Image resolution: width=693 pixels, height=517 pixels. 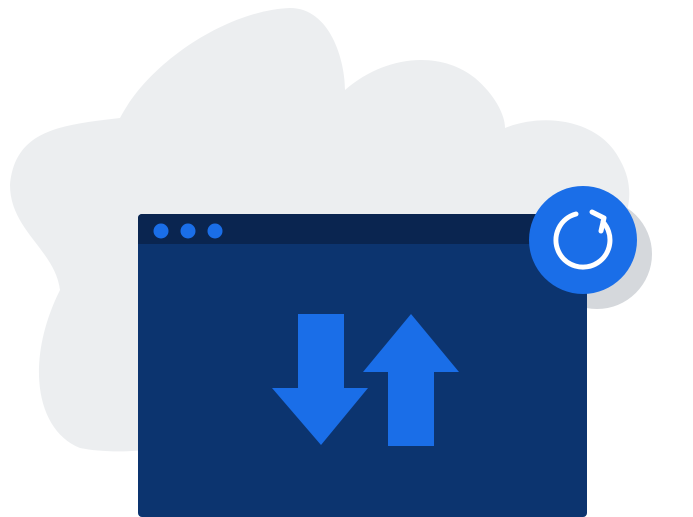 I want to click on refresh-badge, so click(x=583, y=240).